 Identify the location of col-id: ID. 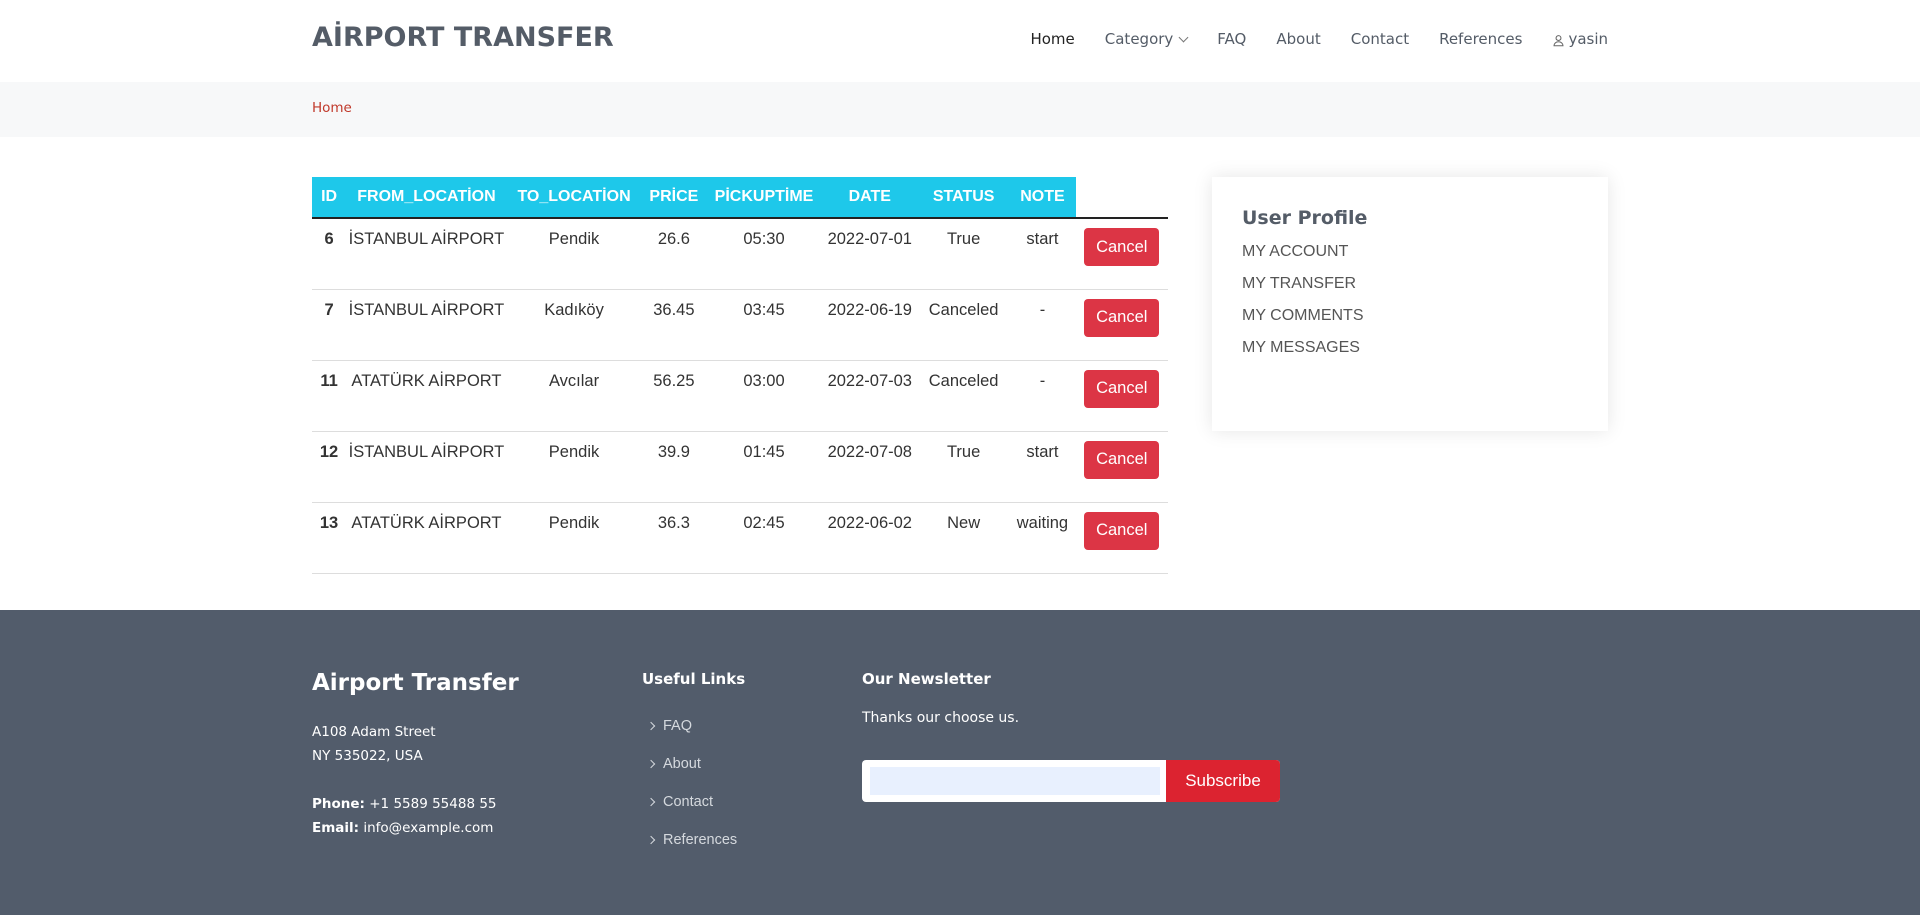
(329, 198).